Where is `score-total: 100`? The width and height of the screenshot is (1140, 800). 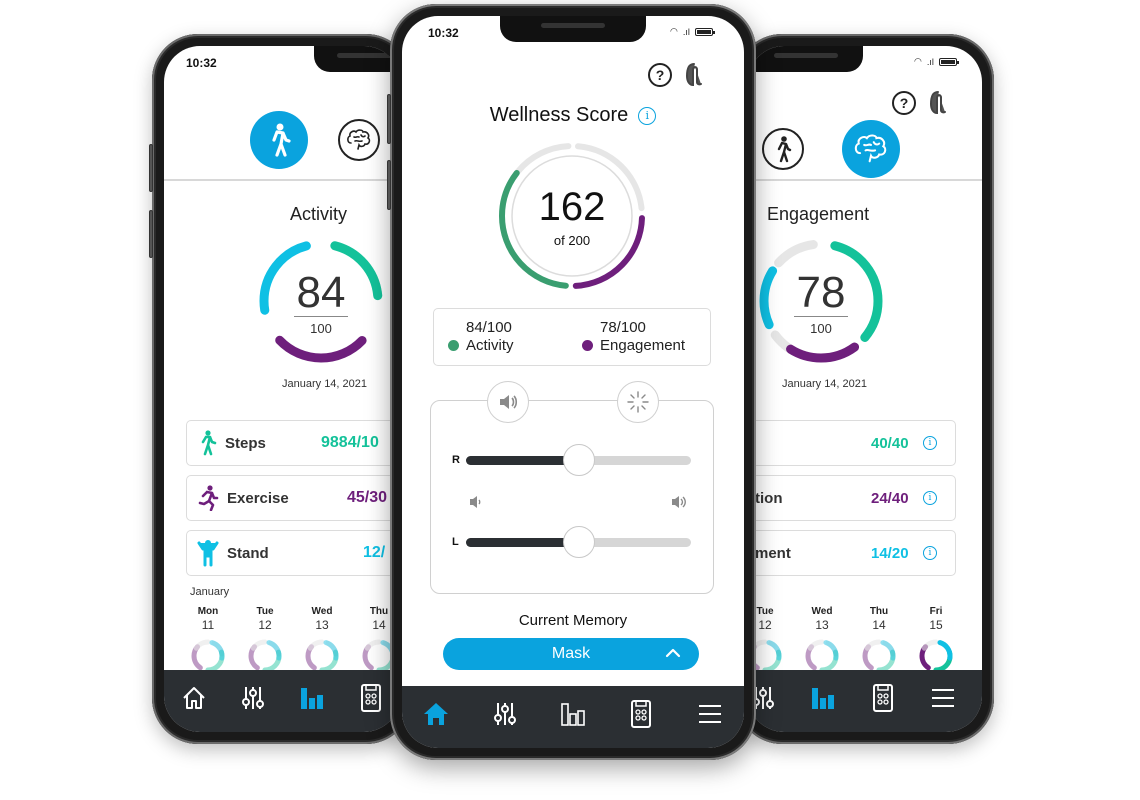 score-total: 100 is located at coordinates (821, 328).